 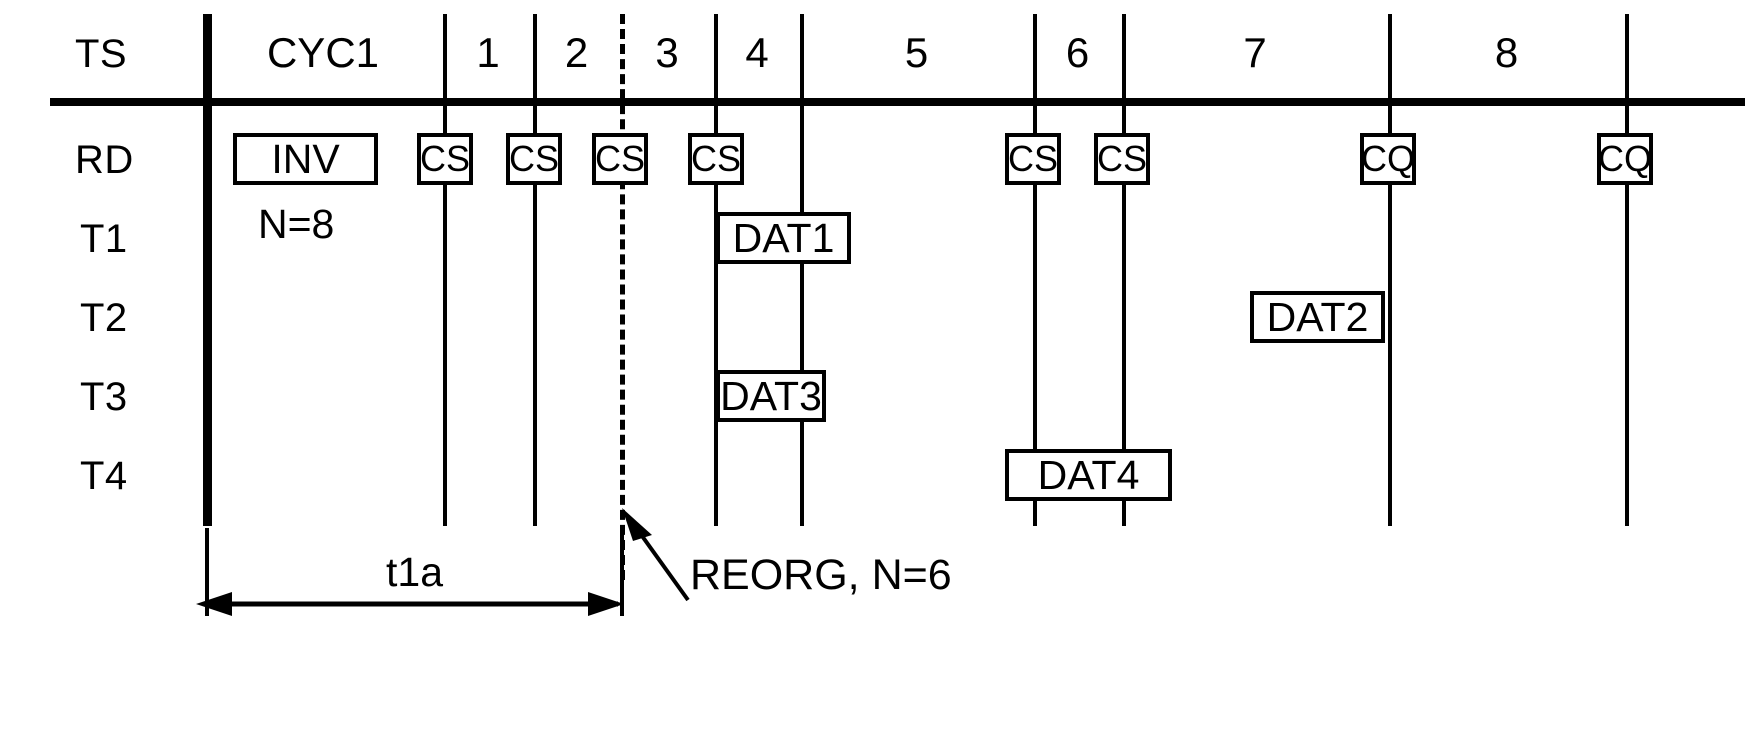 I want to click on grid-line-reorg-dashed, so click(x=622, y=297).